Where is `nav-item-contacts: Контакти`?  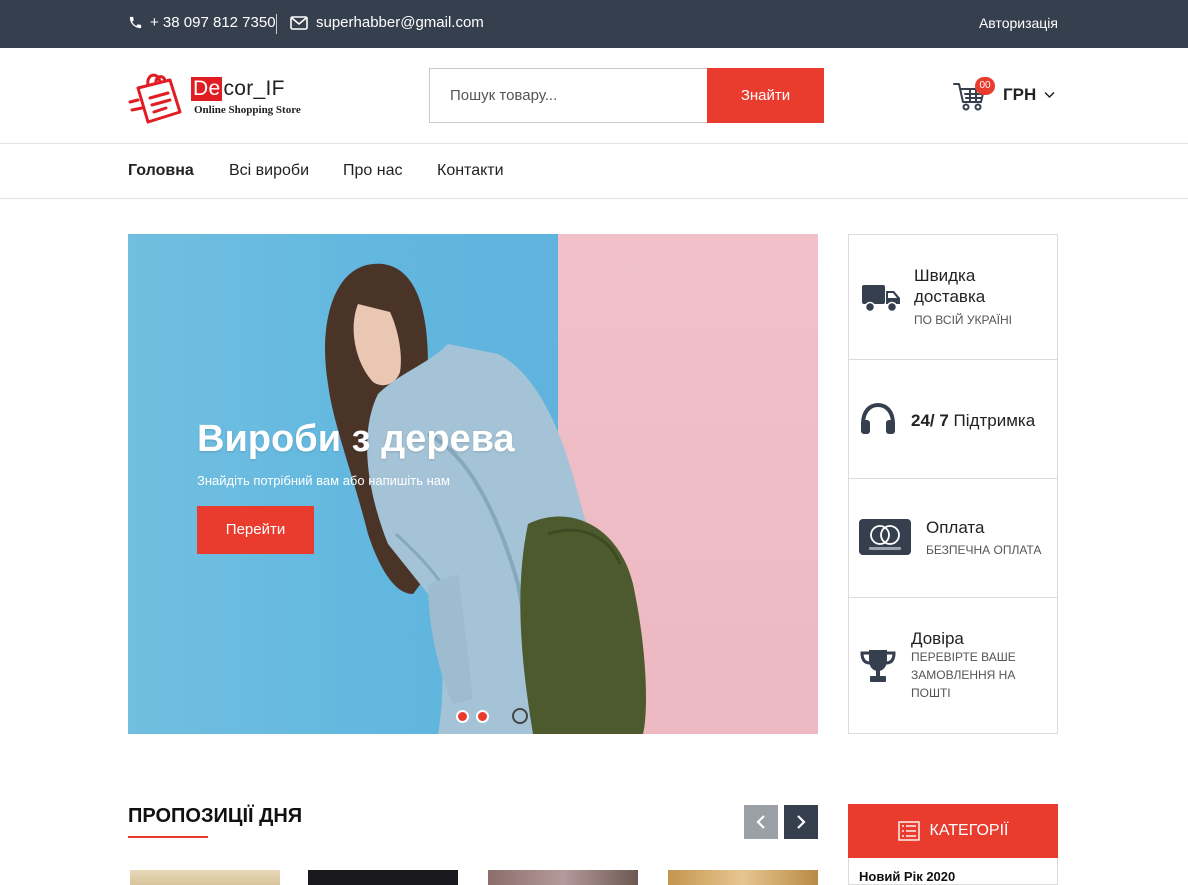 nav-item-contacts: Контакти is located at coordinates (470, 171).